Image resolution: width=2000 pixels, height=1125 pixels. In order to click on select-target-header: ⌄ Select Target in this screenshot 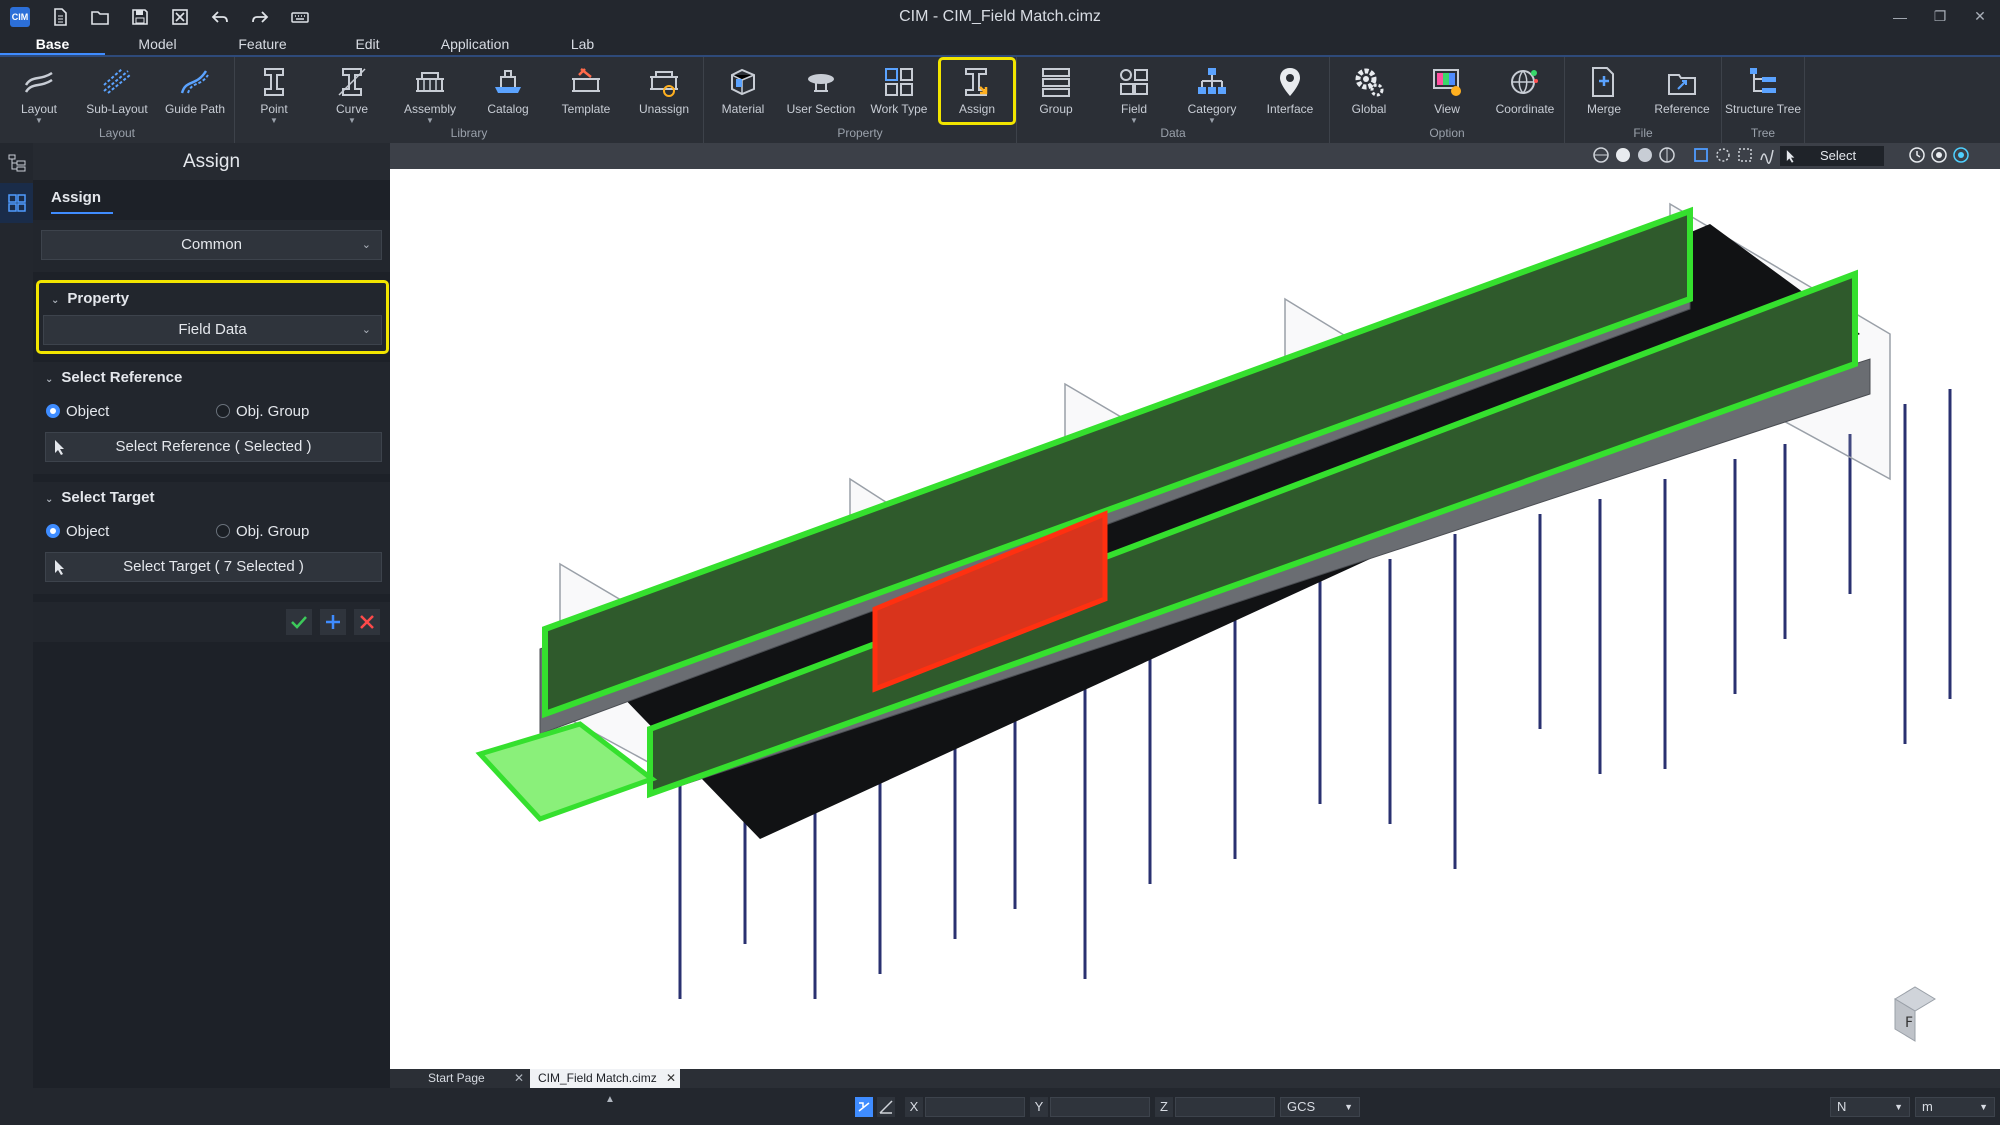, I will do `click(211, 498)`.